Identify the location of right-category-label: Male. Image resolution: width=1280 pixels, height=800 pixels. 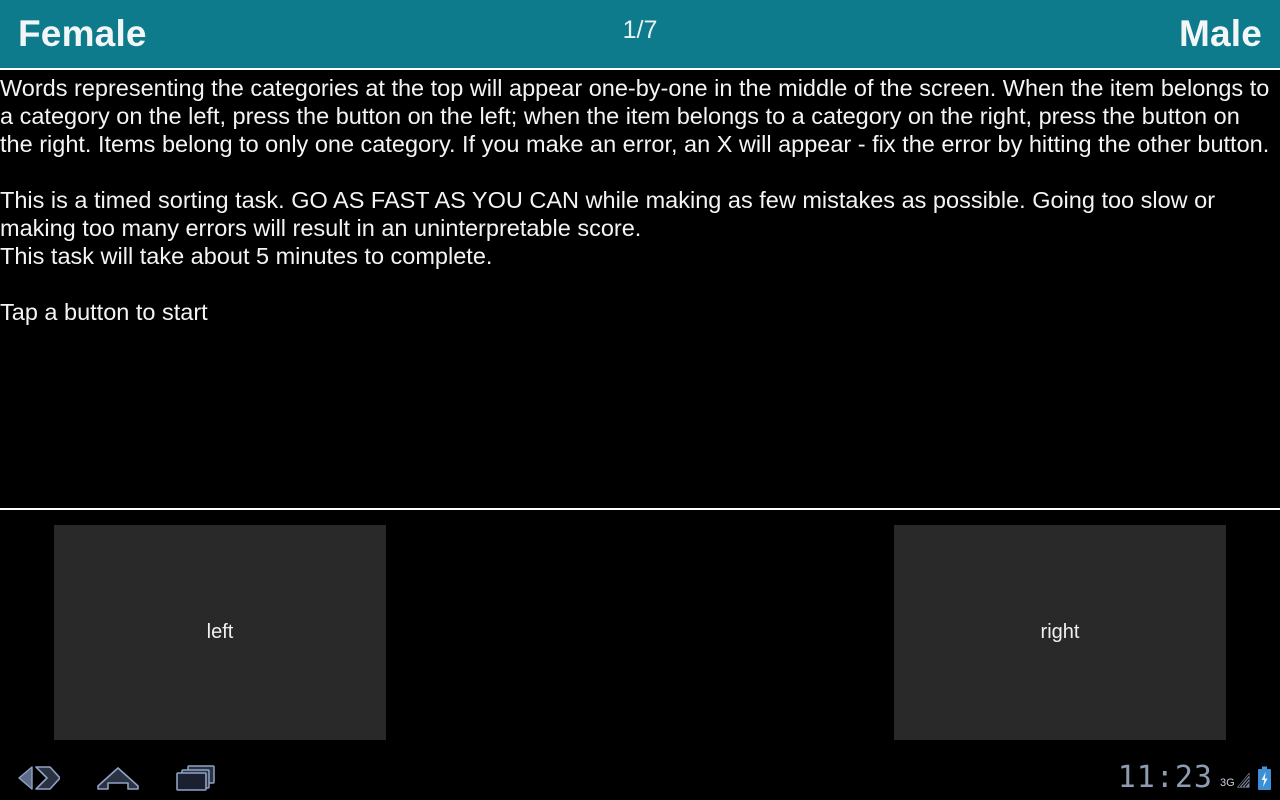
(1220, 33).